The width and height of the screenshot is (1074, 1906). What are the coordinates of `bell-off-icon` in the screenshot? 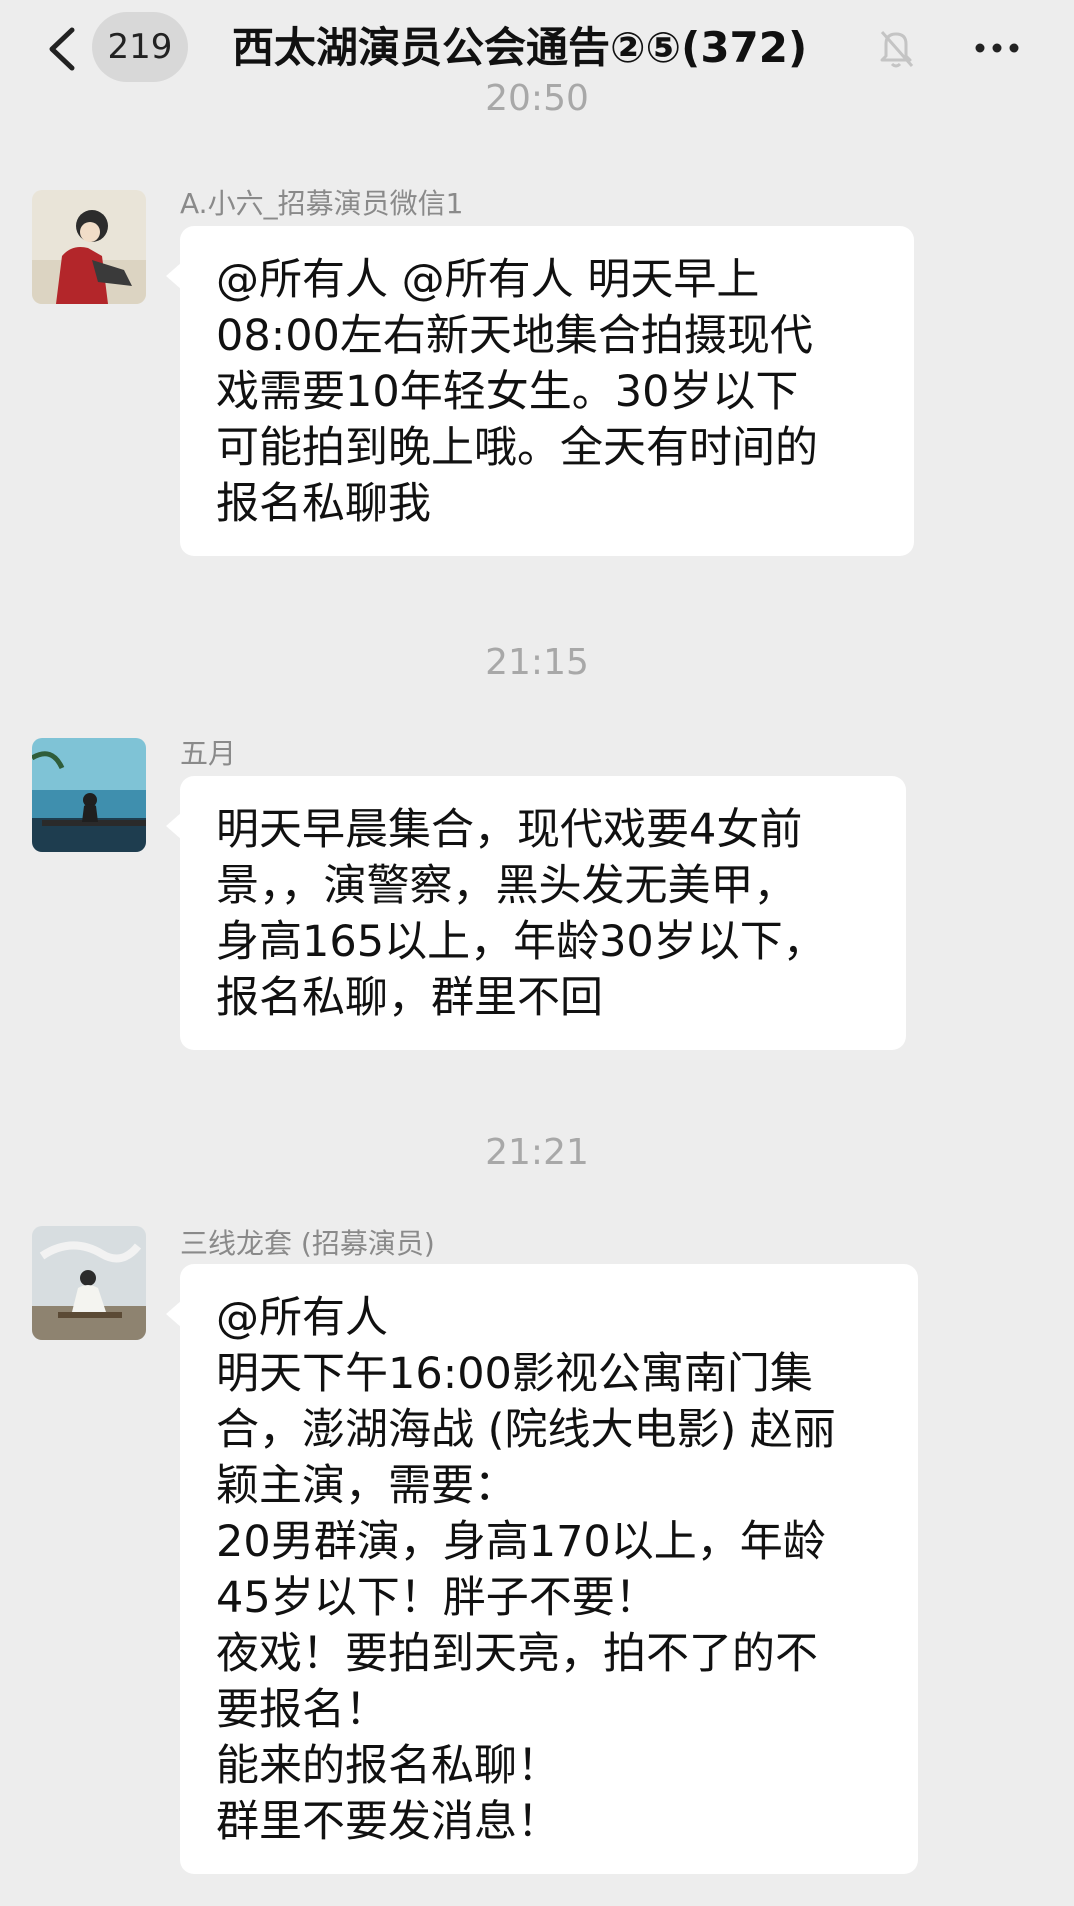 It's located at (897, 49).